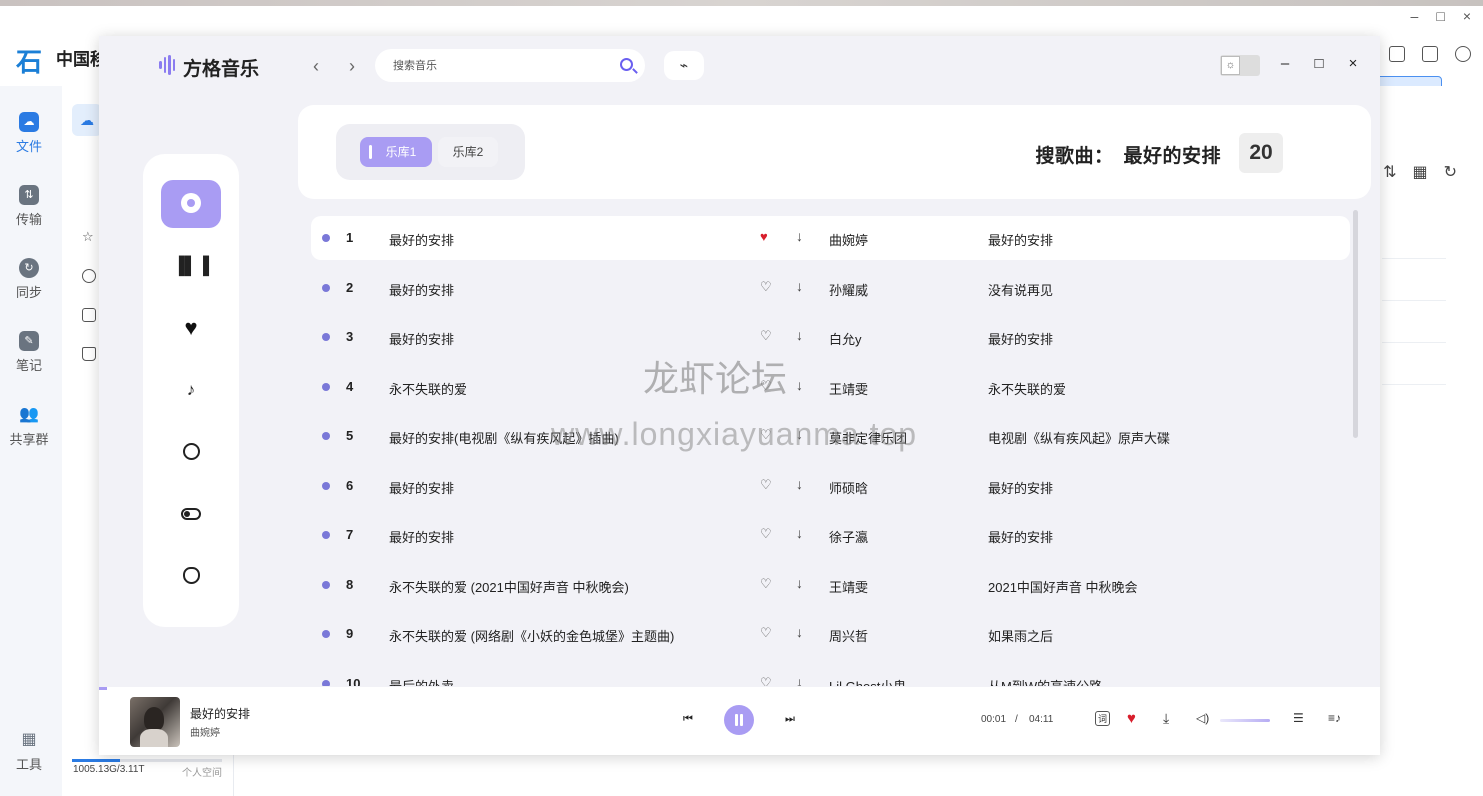 The width and height of the screenshot is (1483, 796). What do you see at coordinates (1166, 718) in the screenshot?
I see `download-current-icon: ⤓` at bounding box center [1166, 718].